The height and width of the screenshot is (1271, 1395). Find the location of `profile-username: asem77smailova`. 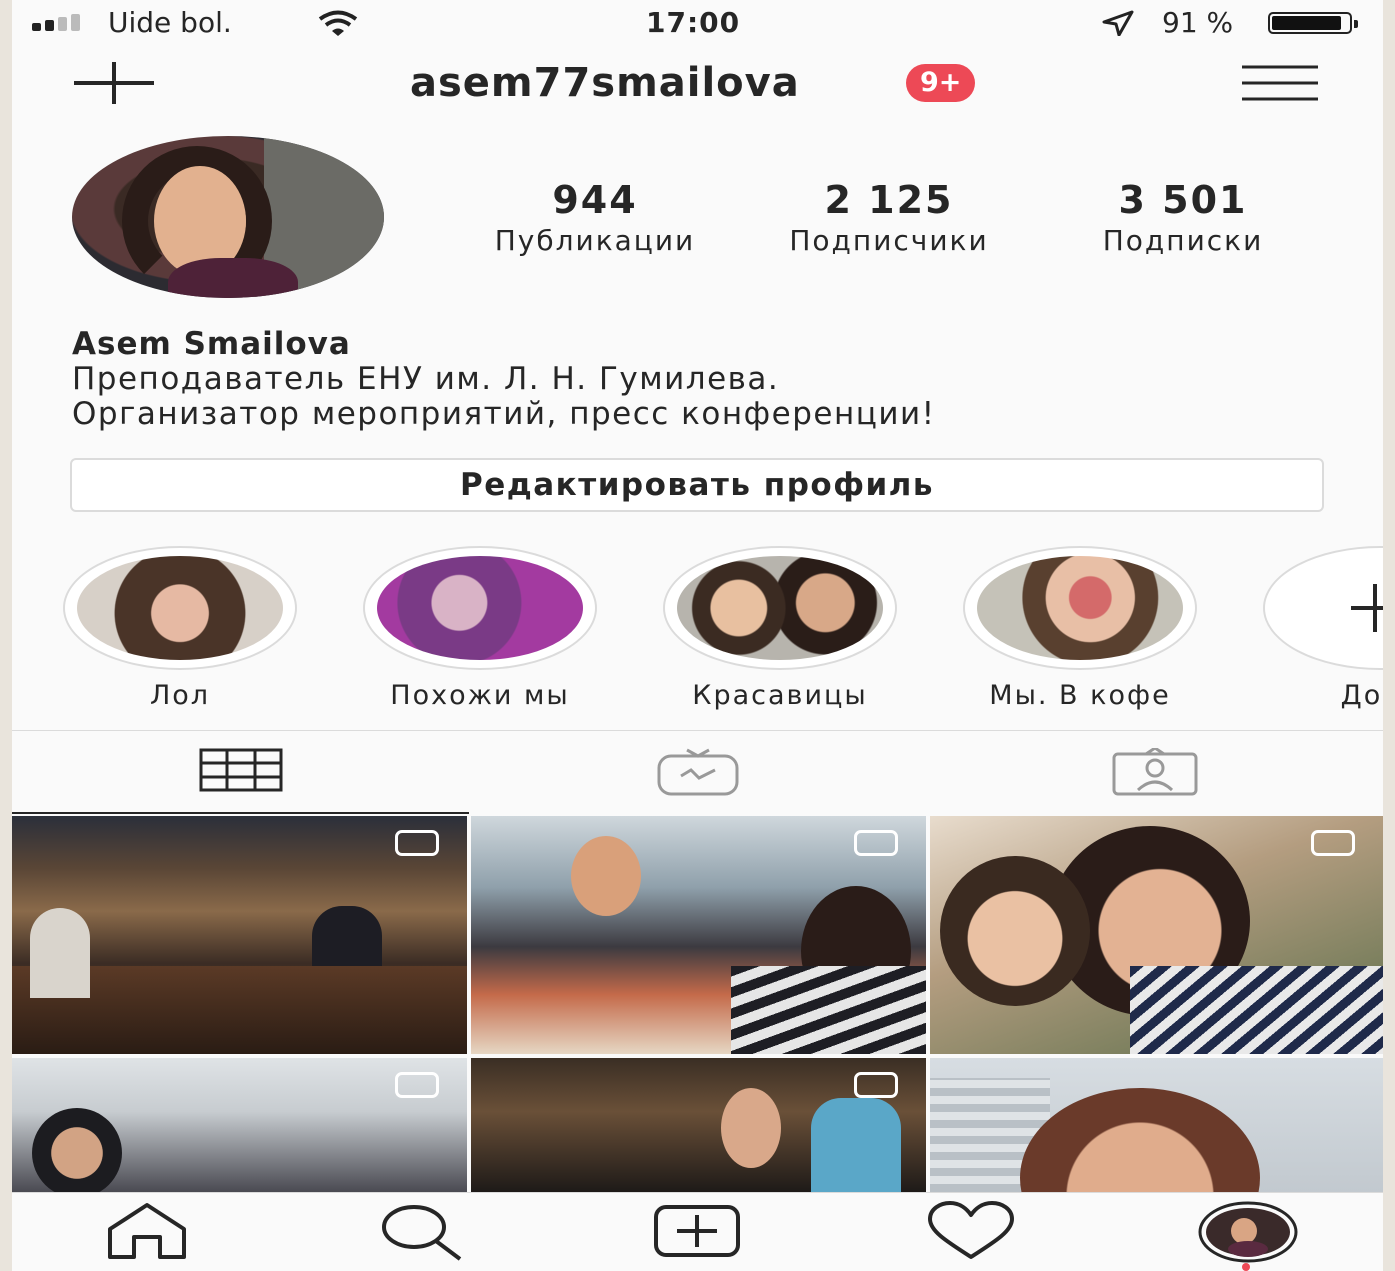

profile-username: asem77smailova is located at coordinates (605, 83).